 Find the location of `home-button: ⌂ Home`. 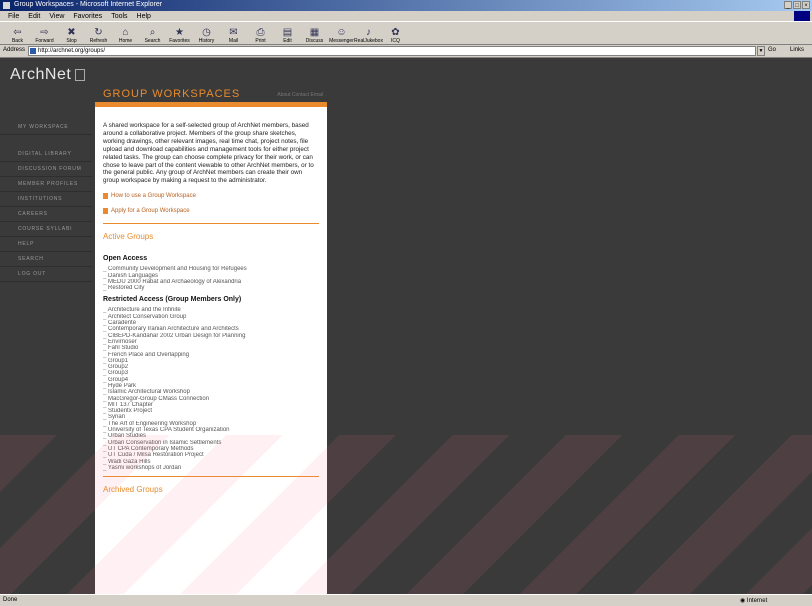

home-button: ⌂ Home is located at coordinates (125, 35).